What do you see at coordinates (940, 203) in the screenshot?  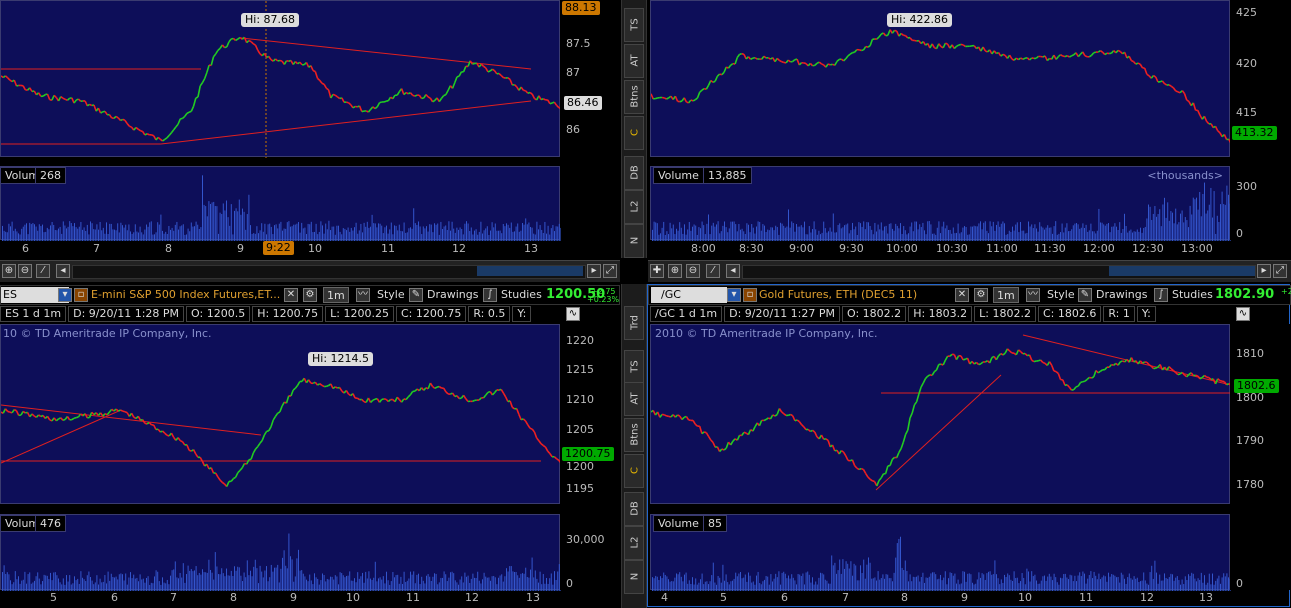 I see `volume-plot: Volume 13,885 <thousands>` at bounding box center [940, 203].